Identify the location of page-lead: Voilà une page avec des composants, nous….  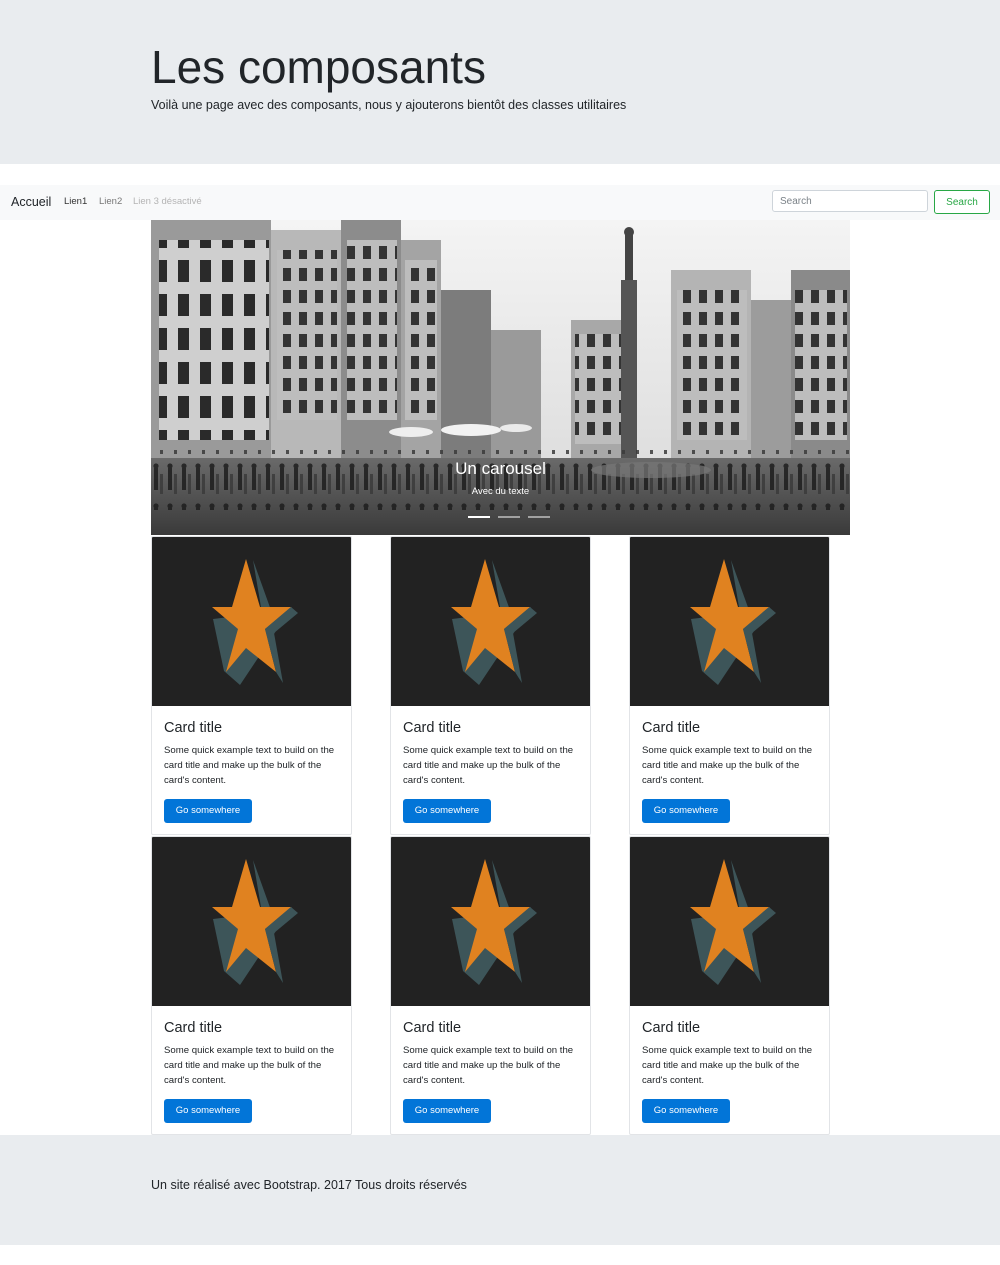
(389, 105).